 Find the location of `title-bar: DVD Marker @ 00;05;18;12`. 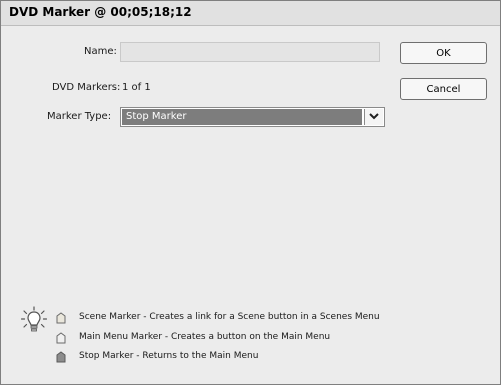

title-bar: DVD Marker @ 00;05;18;12 is located at coordinates (250, 13).